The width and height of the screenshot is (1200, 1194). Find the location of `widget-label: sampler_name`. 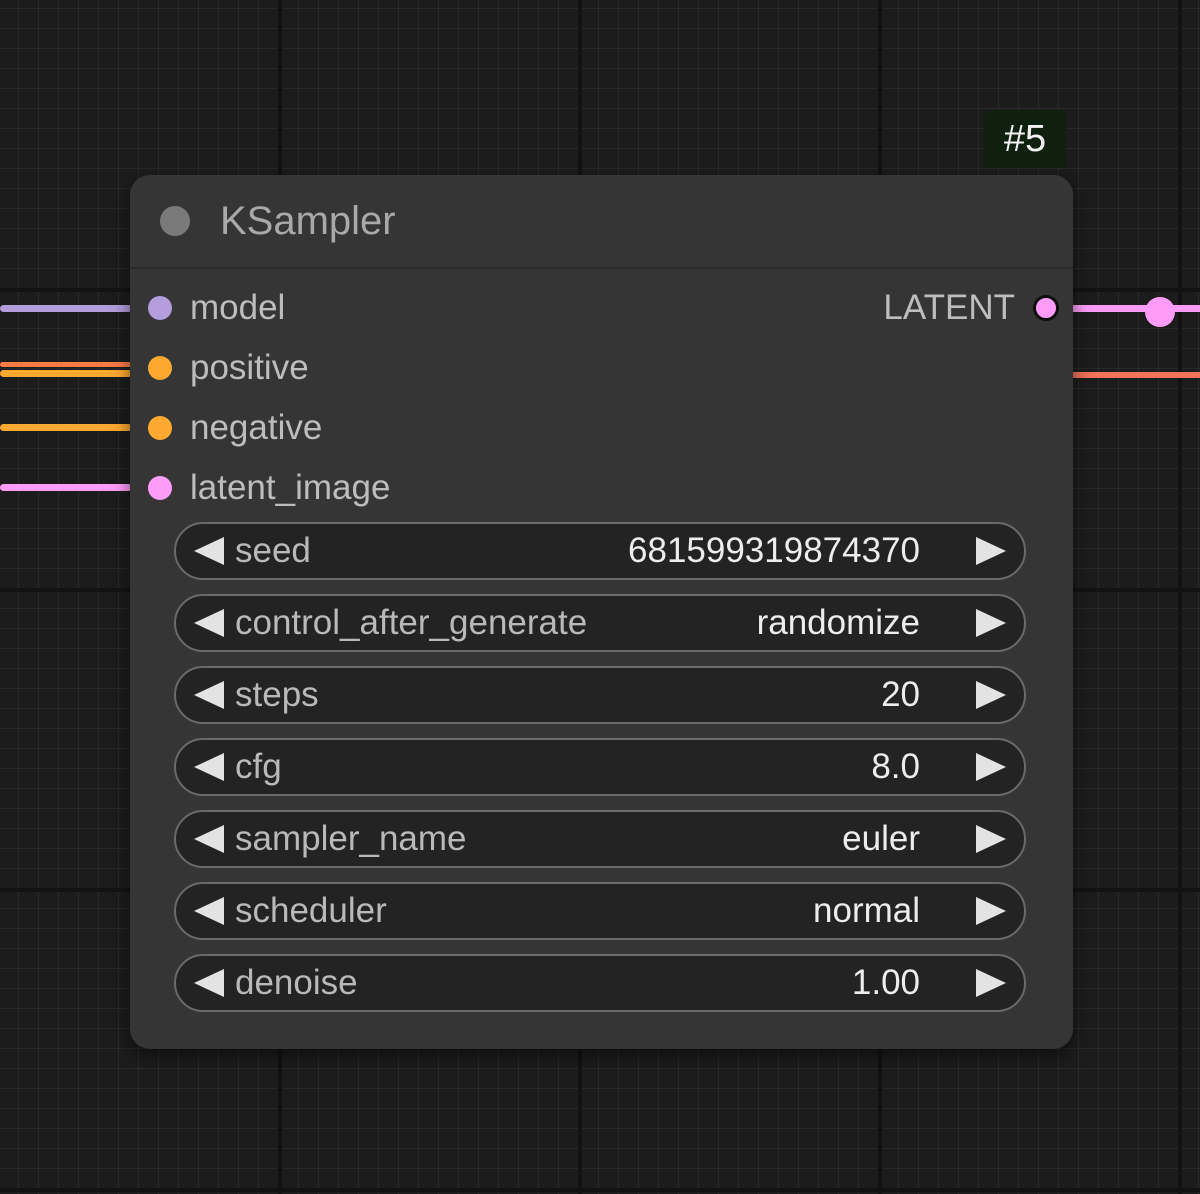

widget-label: sampler_name is located at coordinates (351, 838).